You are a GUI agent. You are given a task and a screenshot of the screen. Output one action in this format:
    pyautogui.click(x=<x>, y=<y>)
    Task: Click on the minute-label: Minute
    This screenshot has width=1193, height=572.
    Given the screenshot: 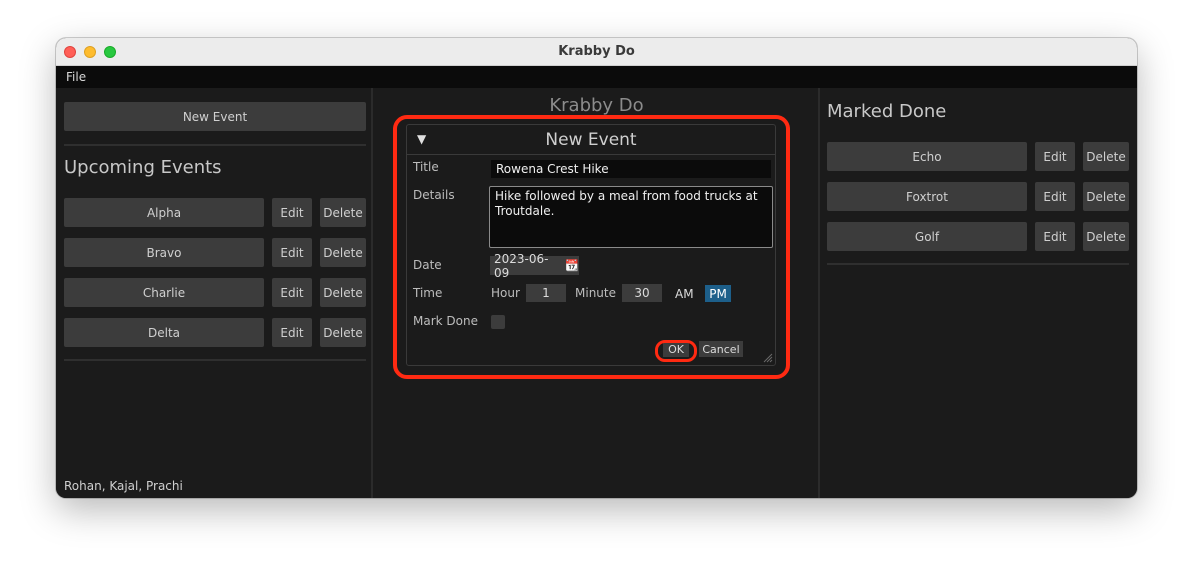 What is the action you would take?
    pyautogui.click(x=595, y=293)
    